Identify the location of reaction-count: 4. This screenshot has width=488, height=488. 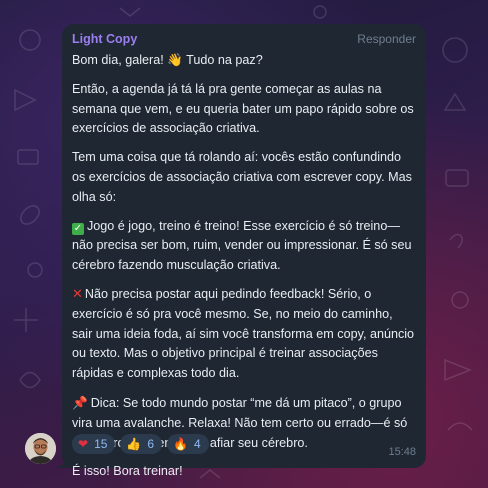
(197, 444).